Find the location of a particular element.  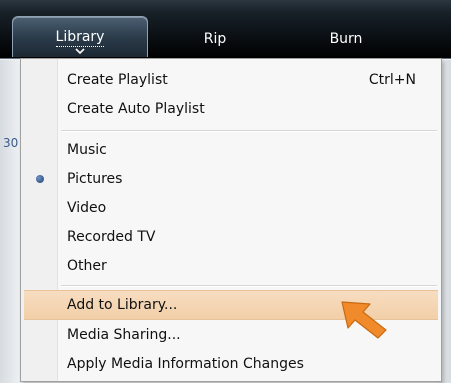

menu-item-create-playlist: Create Playlist Ctrl+N is located at coordinates (231, 80).